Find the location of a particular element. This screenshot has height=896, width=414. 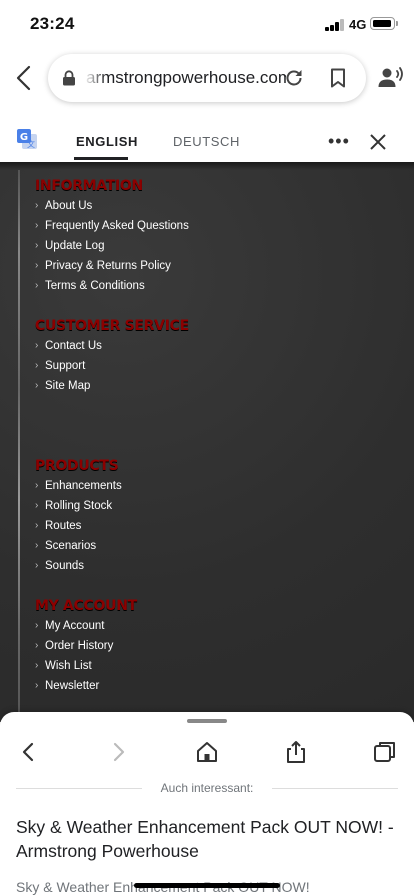

battery-icon is located at coordinates (384, 23).